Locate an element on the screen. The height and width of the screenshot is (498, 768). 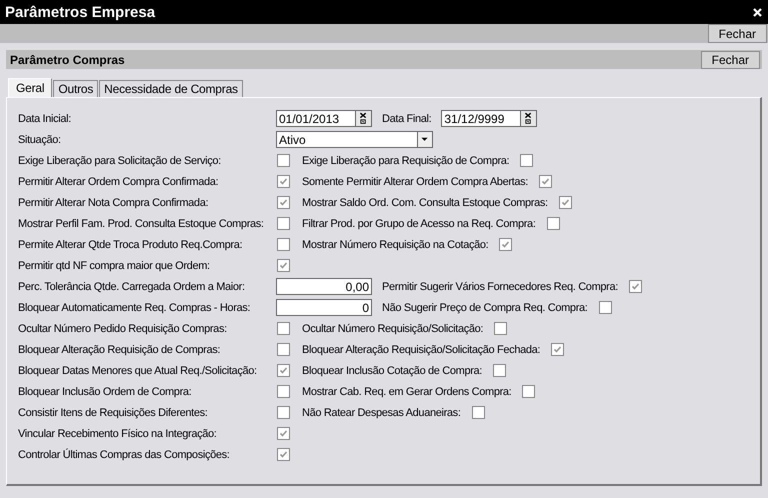
field-label: Filtrar Prod. por Grupo de Acesso na Req. Compra: is located at coordinates (419, 224).